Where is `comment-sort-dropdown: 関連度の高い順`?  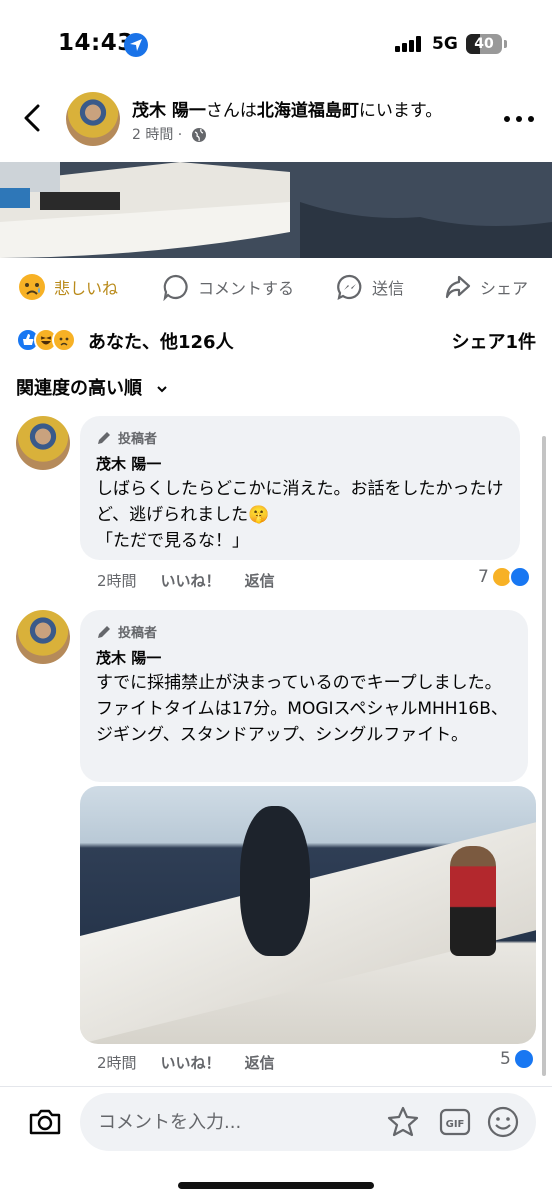
comment-sort-dropdown: 関連度の高い順 is located at coordinates (92, 387).